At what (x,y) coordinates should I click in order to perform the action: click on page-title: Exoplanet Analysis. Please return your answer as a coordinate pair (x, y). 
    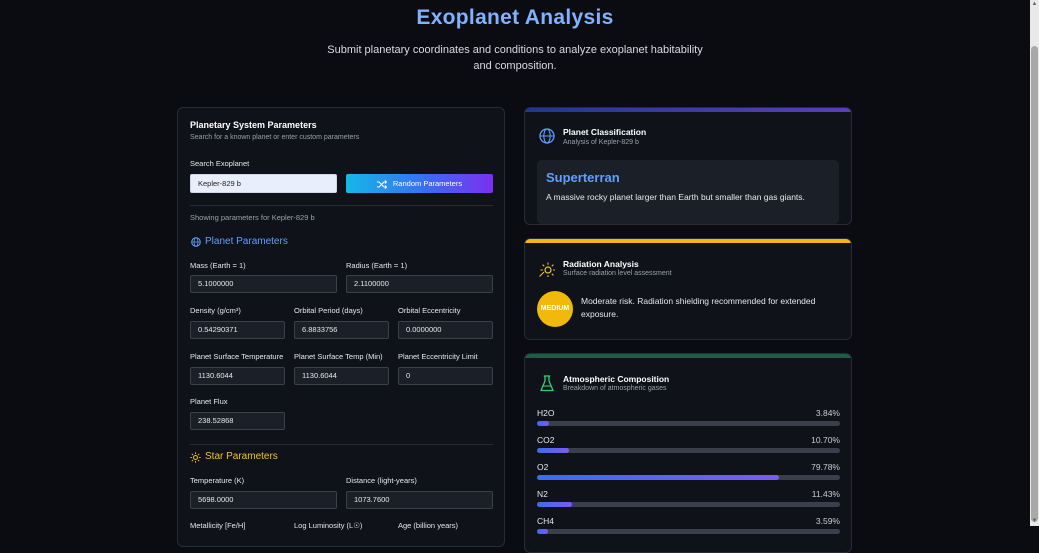
    Looking at the image, I should click on (515, 17).